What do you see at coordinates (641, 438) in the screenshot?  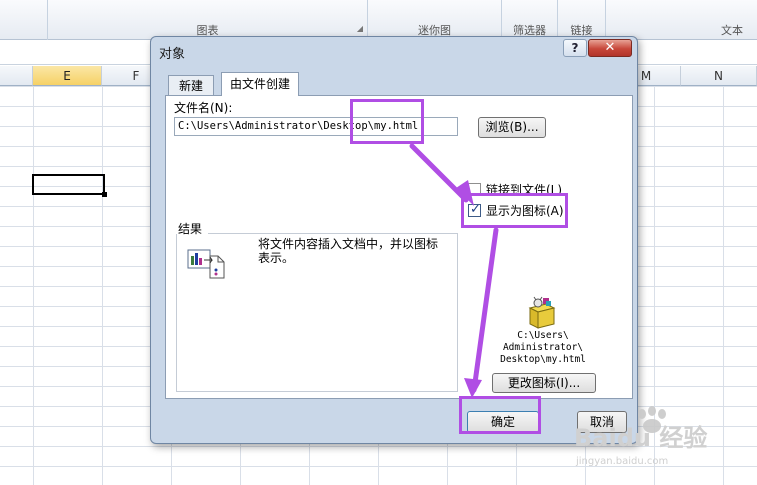 I see `watermark-brand: Baidu 经验` at bounding box center [641, 438].